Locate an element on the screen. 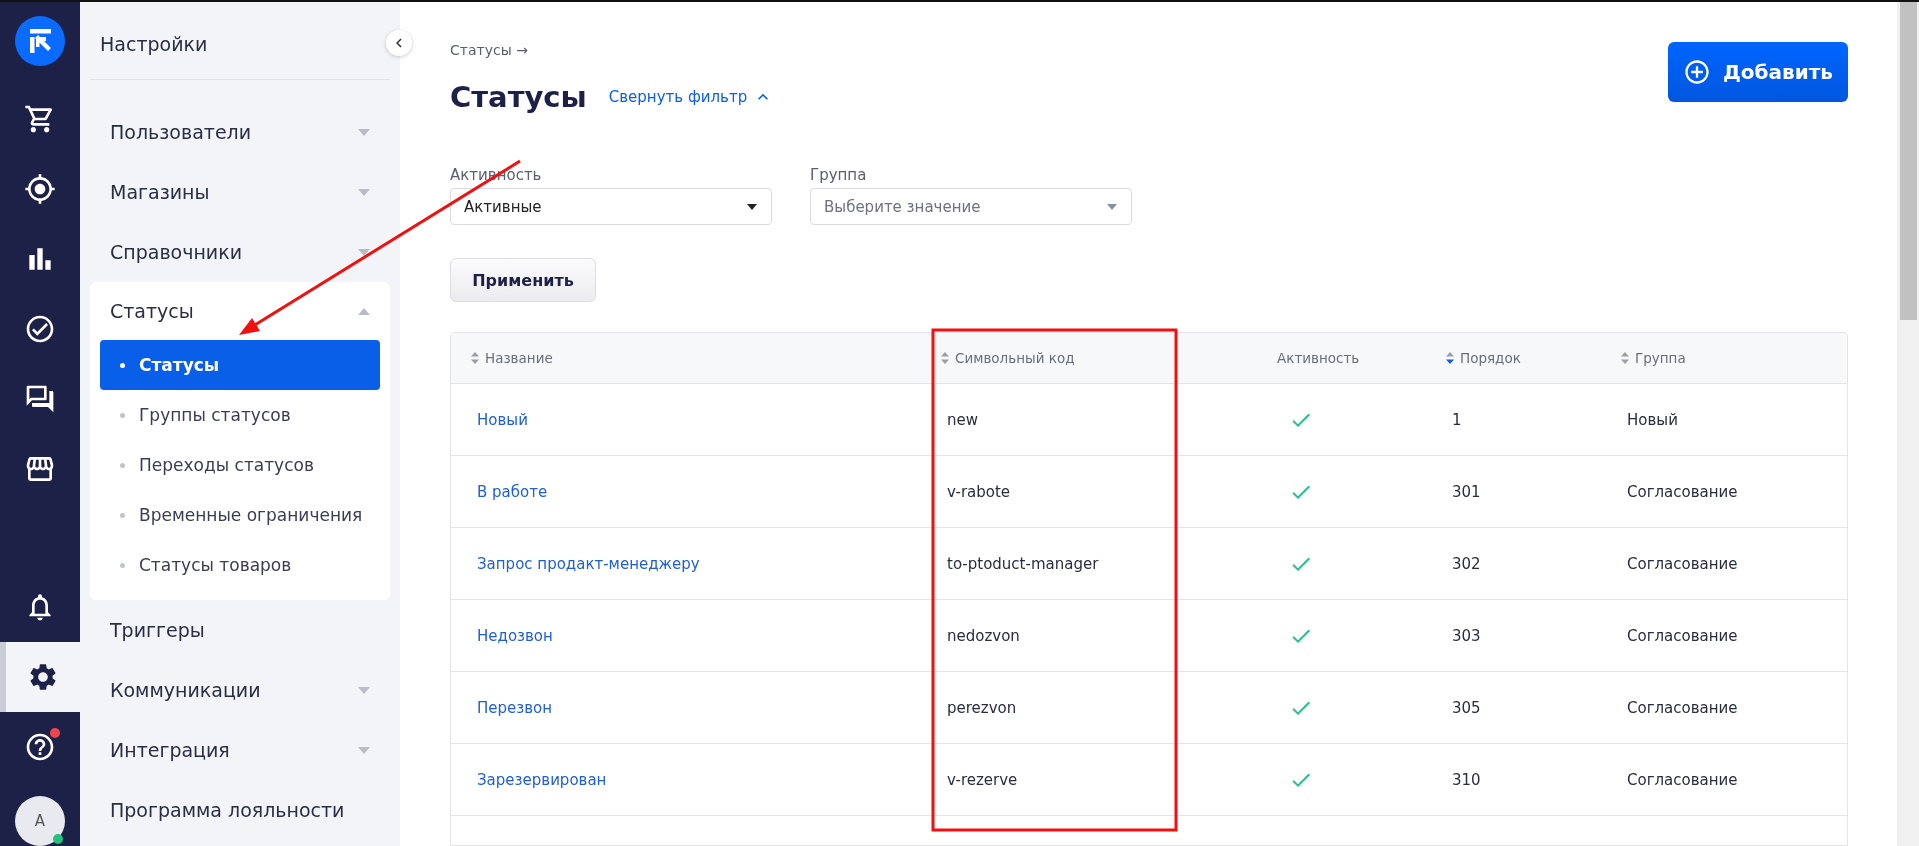  breadcrumb: Статусы → is located at coordinates (612, 52).